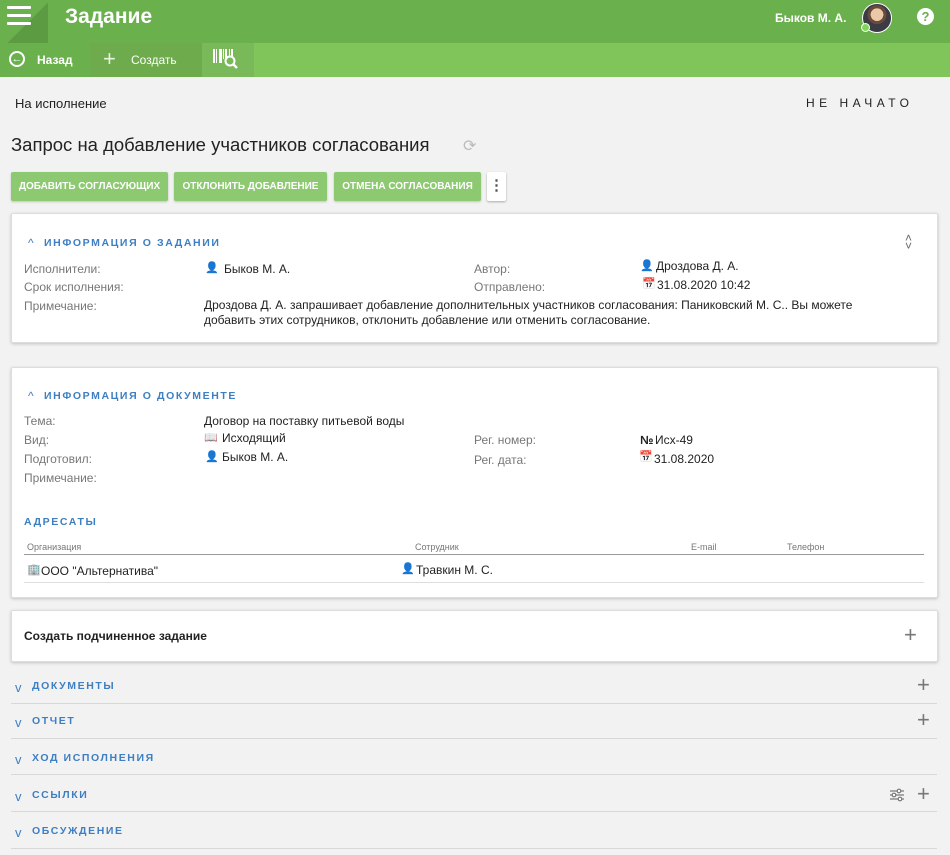 The height and width of the screenshot is (855, 950). What do you see at coordinates (61, 522) in the screenshot?
I see `addressees-title: АДРЕСАТЫ` at bounding box center [61, 522].